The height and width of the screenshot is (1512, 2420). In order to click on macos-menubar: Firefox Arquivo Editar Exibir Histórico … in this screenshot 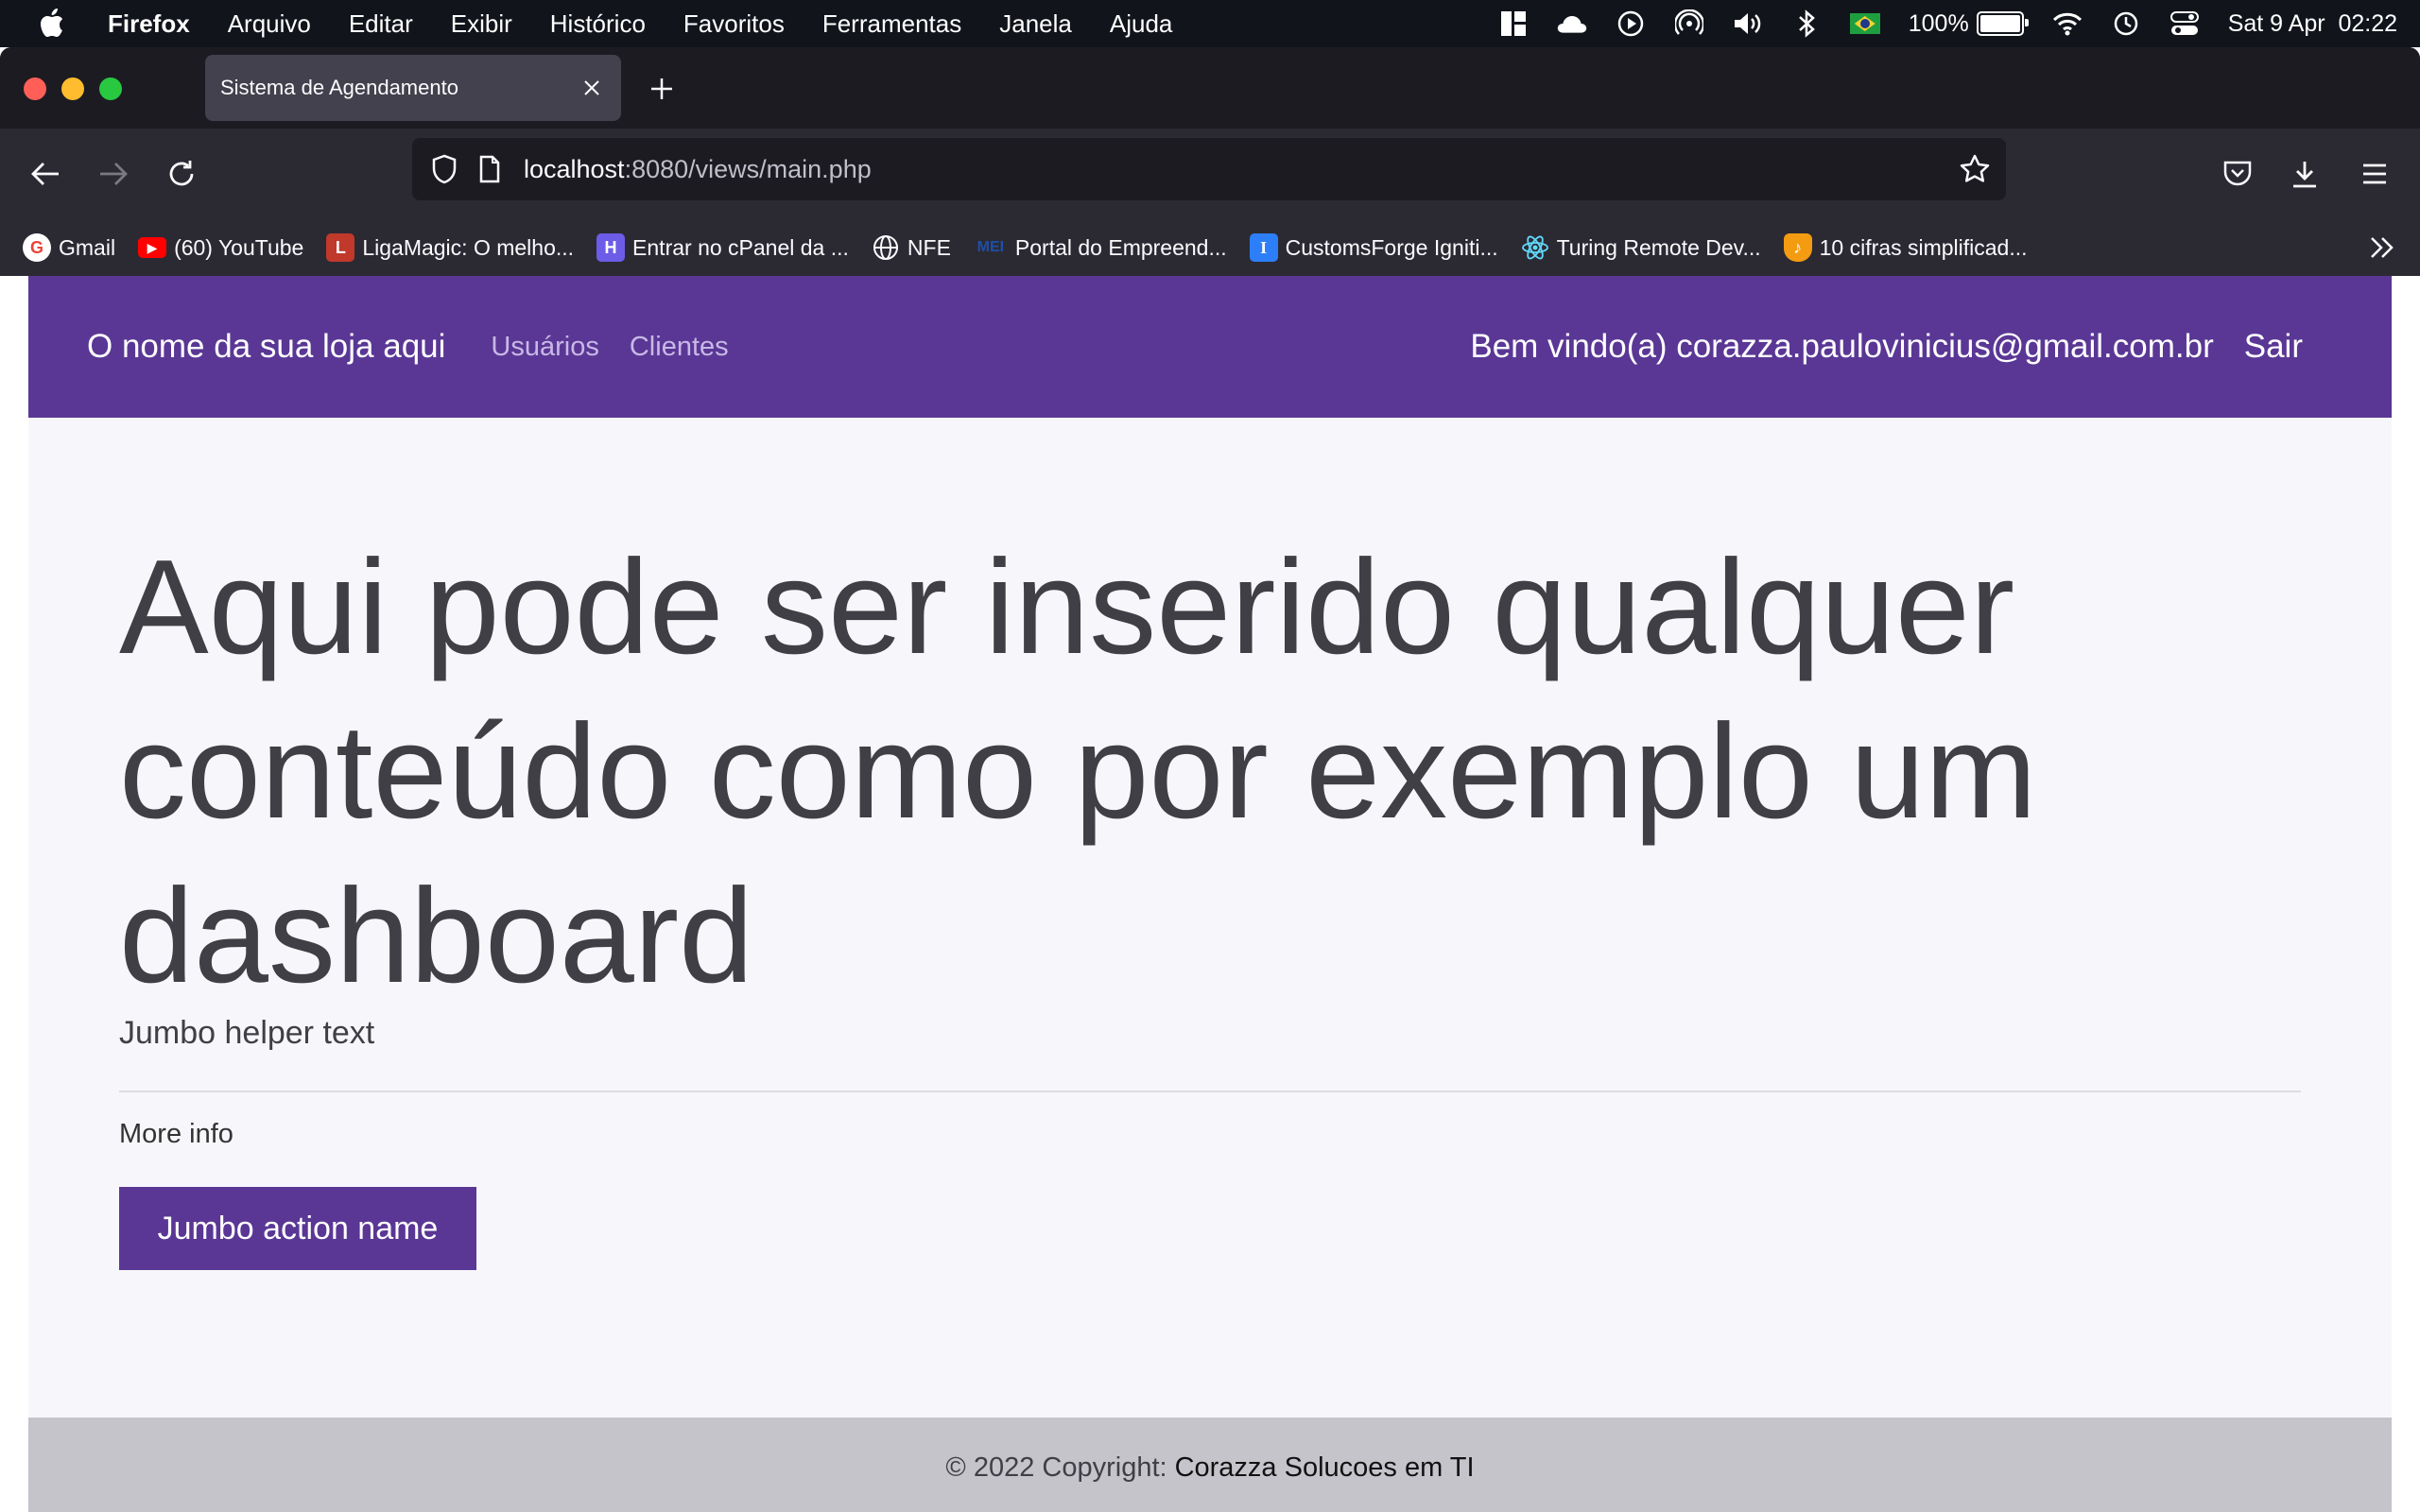, I will do `click(1210, 23)`.